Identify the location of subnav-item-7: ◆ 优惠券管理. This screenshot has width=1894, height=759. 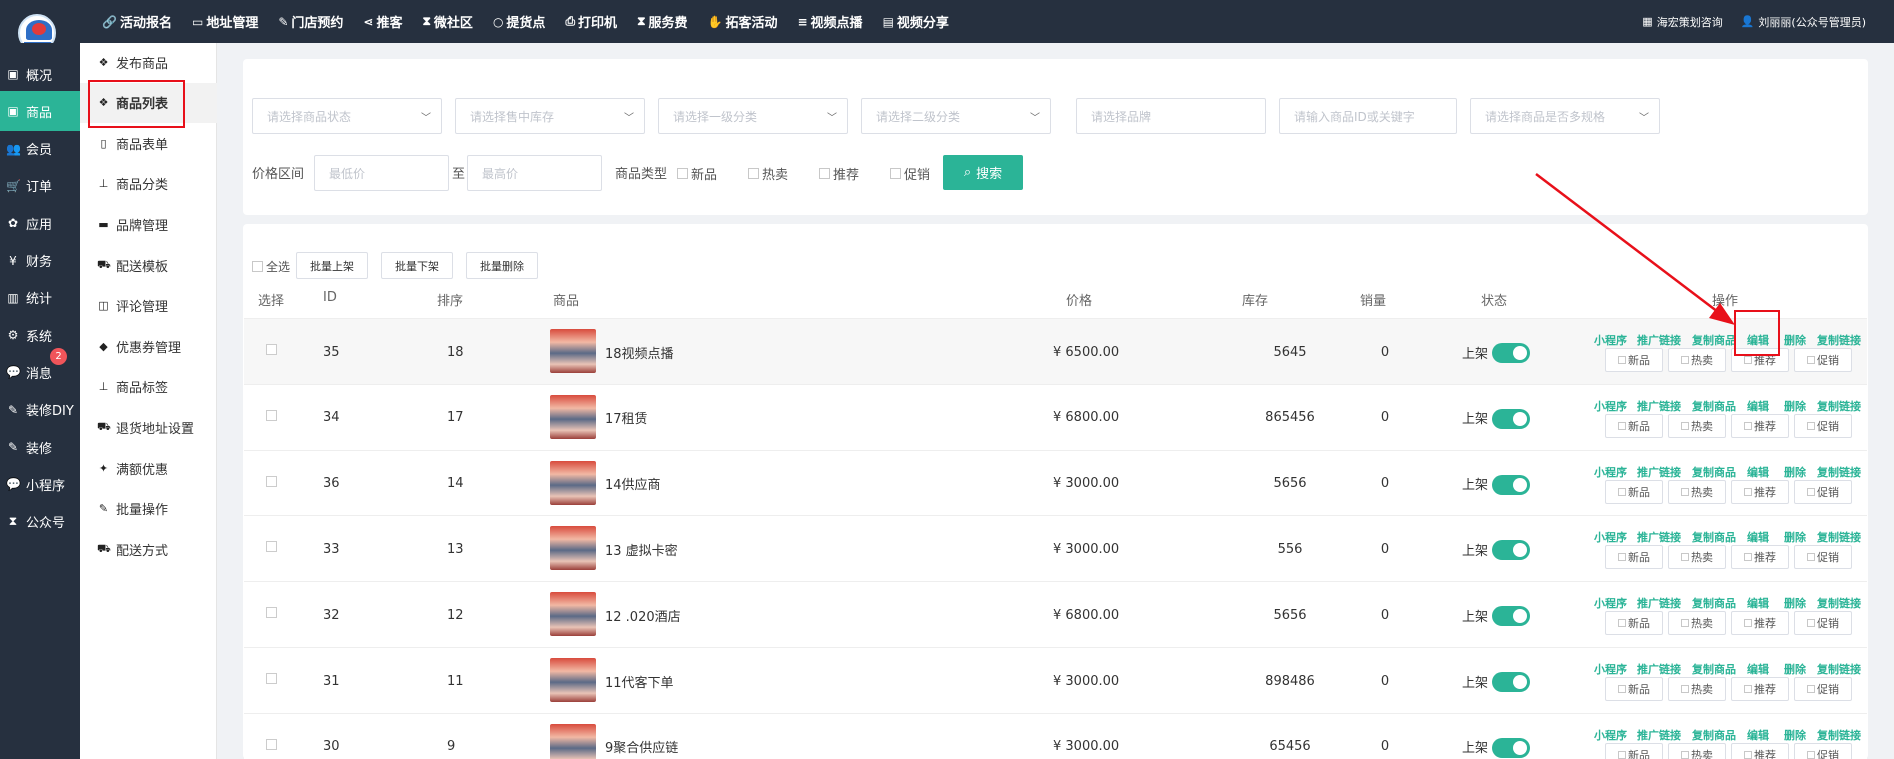
(148, 346).